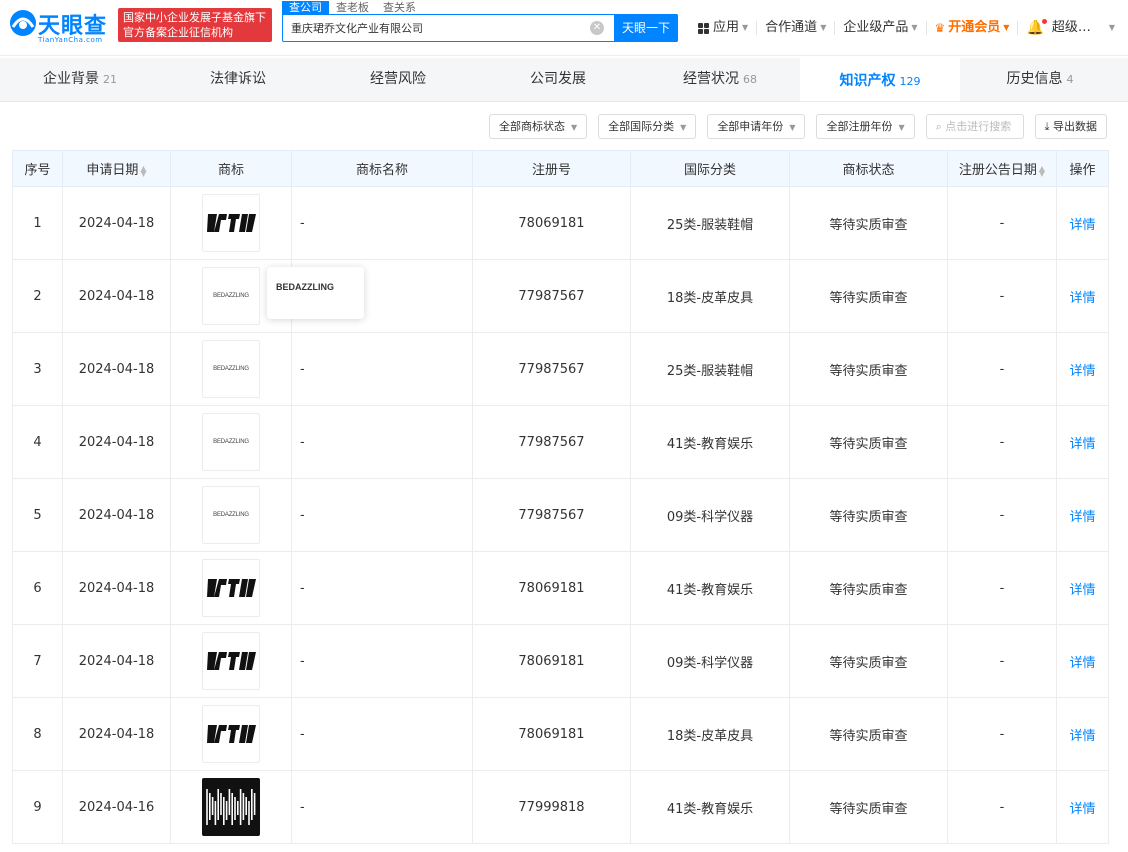  I want to click on tab-development: 公司发展, so click(560, 79).